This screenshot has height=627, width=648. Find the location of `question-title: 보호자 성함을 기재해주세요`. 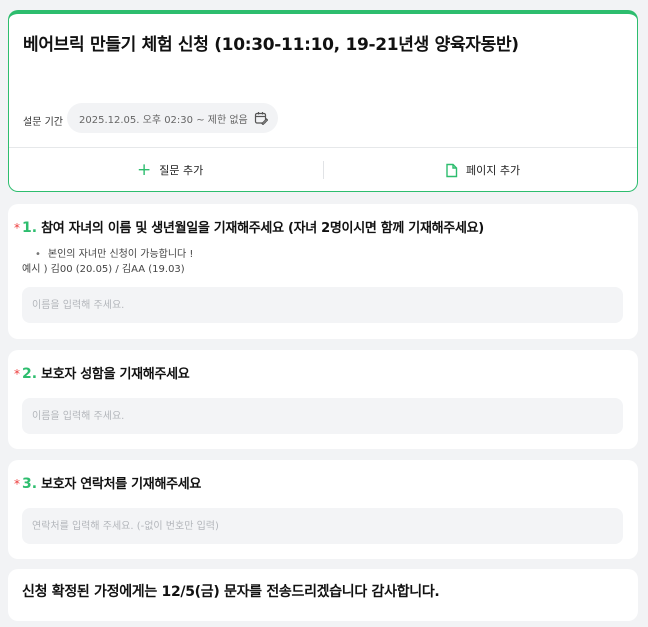

question-title: 보호자 성함을 기재해주세요 is located at coordinates (115, 374).